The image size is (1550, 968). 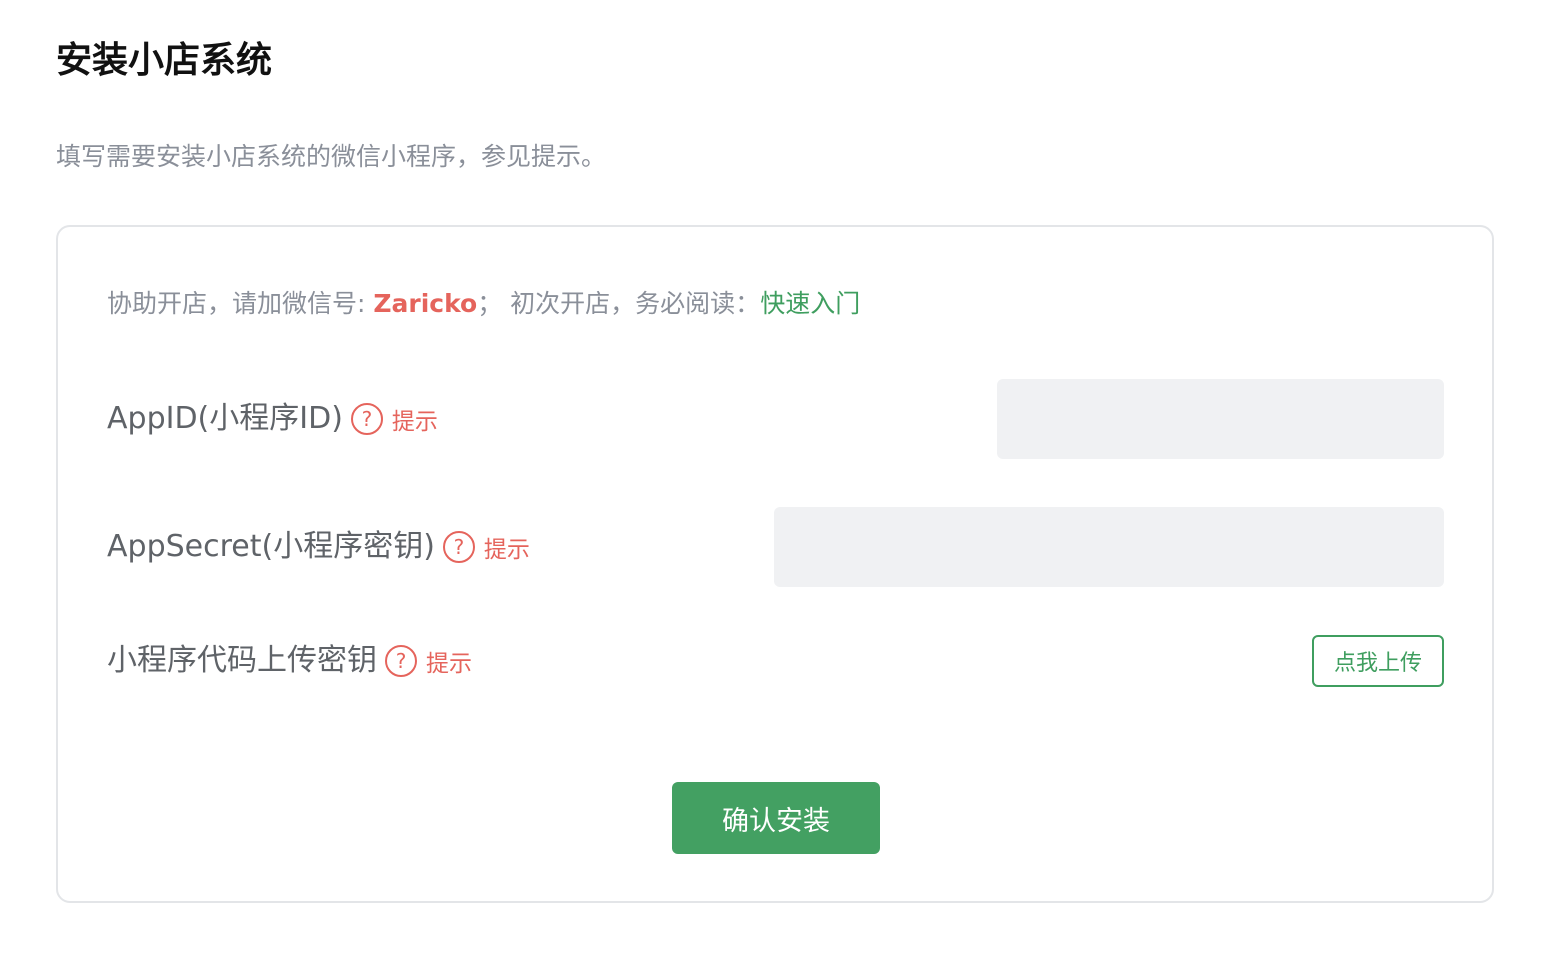 I want to click on appsecret-label: AppSecret(小程序密钥), so click(x=271, y=546).